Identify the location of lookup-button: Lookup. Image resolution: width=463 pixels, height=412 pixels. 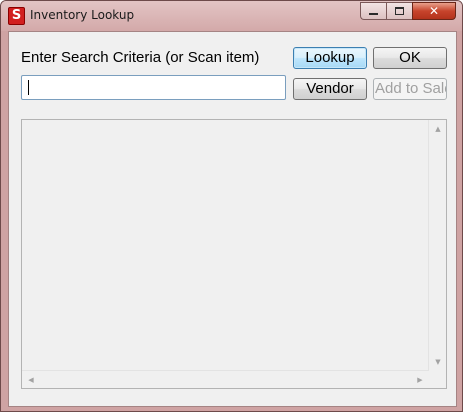
(330, 58).